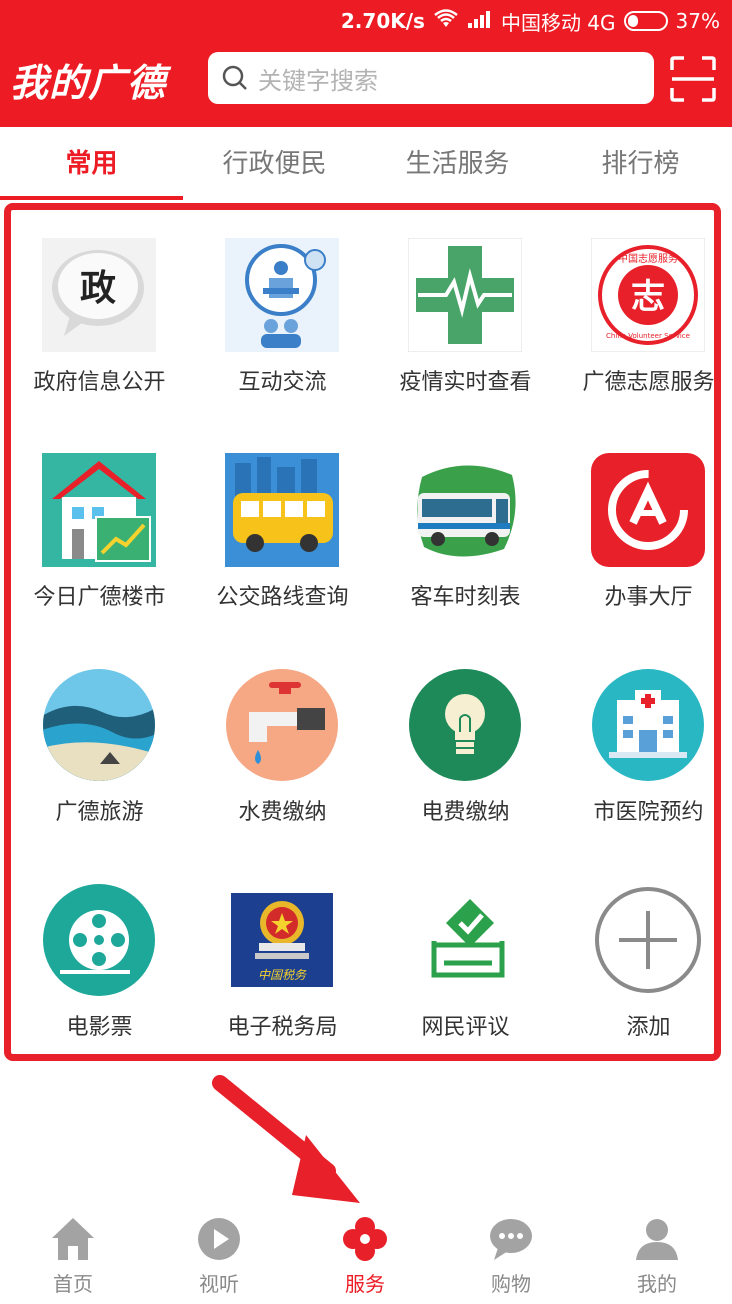 This screenshot has width=732, height=1304. I want to click on light-bulb-icon, so click(465, 725).